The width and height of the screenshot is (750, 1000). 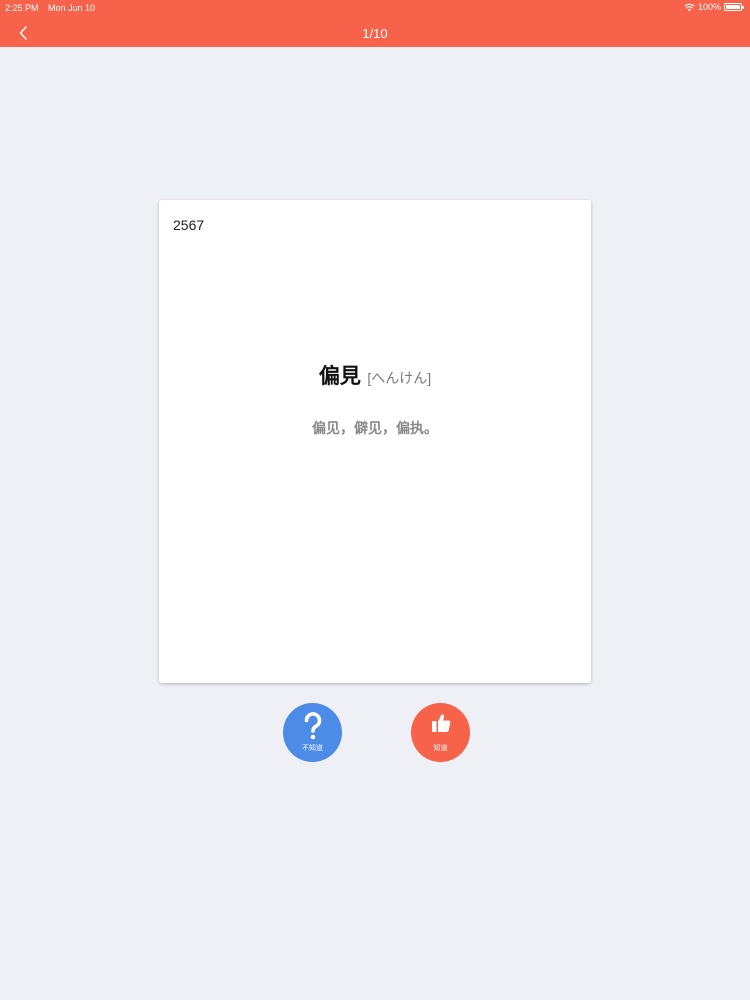 I want to click on card-number: 2567, so click(x=189, y=225).